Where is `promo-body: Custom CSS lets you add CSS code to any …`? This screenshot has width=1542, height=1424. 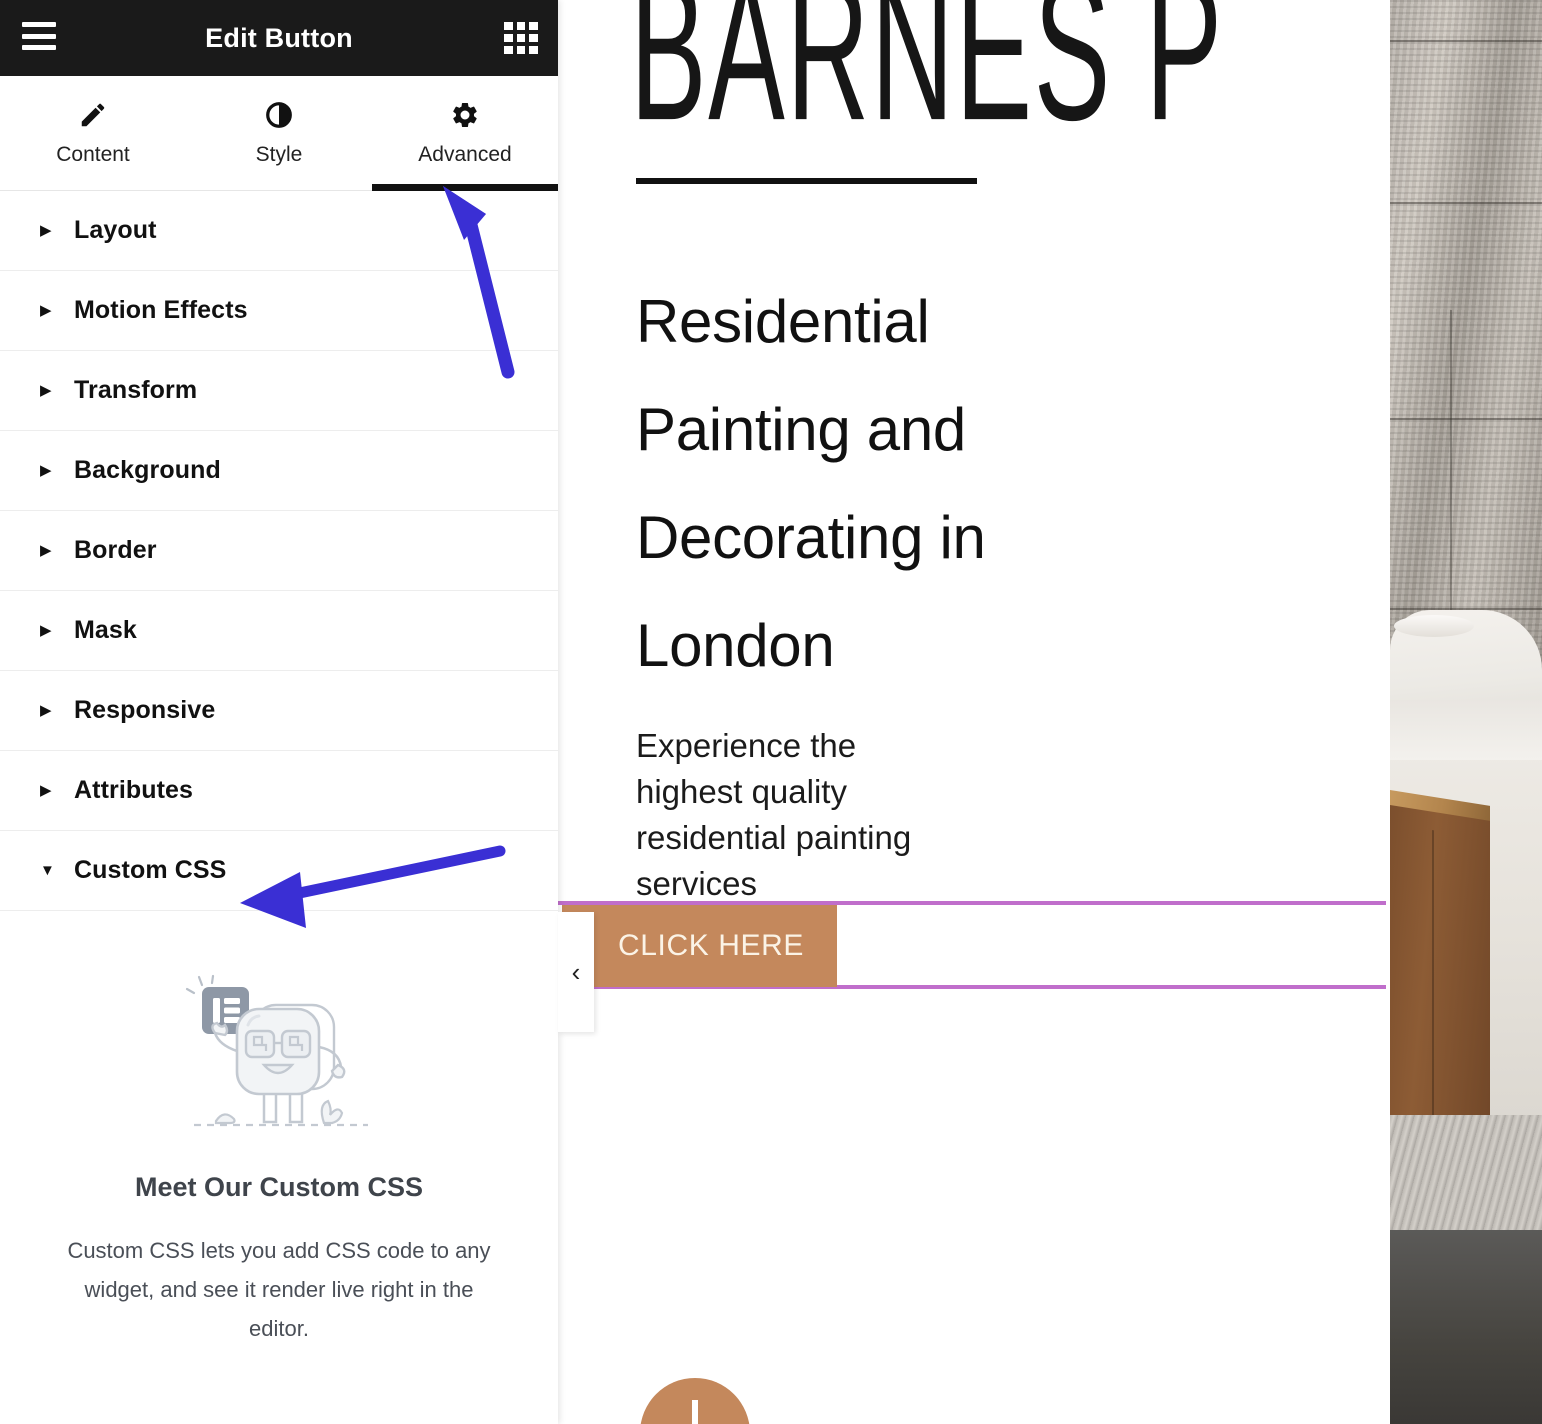 promo-body: Custom CSS lets you add CSS code to any … is located at coordinates (279, 1289).